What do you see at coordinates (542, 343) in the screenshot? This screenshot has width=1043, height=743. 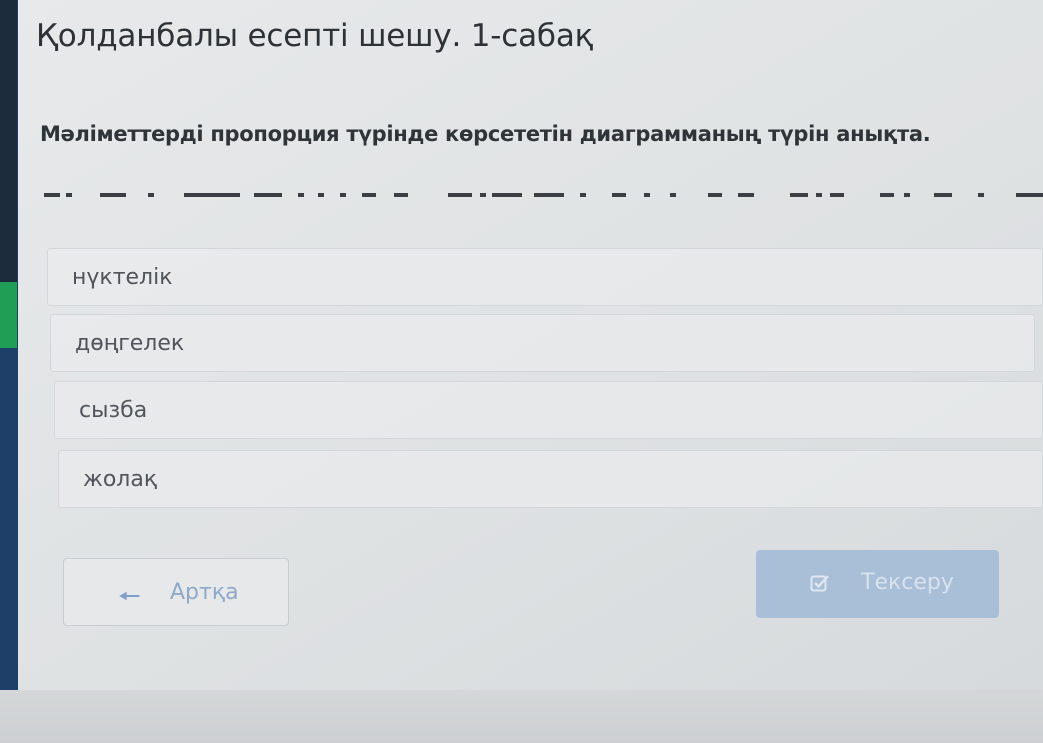 I see `answer-option-2: дөңгелек` at bounding box center [542, 343].